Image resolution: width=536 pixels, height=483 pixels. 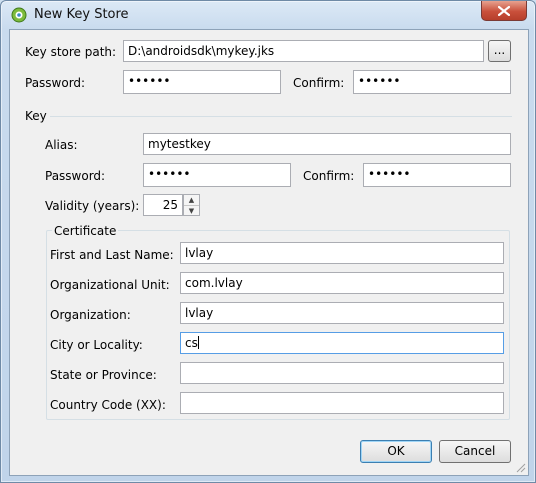 What do you see at coordinates (342, 343) in the screenshot?
I see `city-input: cs` at bounding box center [342, 343].